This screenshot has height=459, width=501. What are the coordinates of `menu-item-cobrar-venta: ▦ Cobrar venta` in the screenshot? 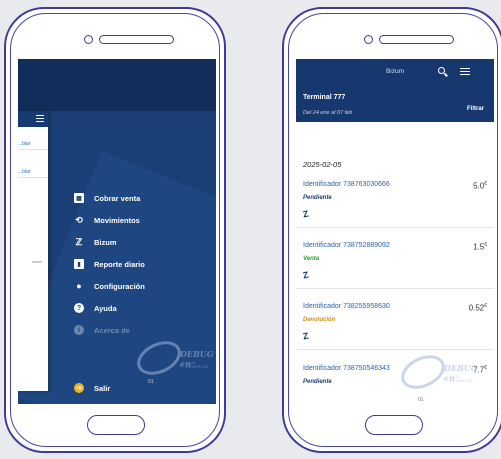 It's located at (144, 198).